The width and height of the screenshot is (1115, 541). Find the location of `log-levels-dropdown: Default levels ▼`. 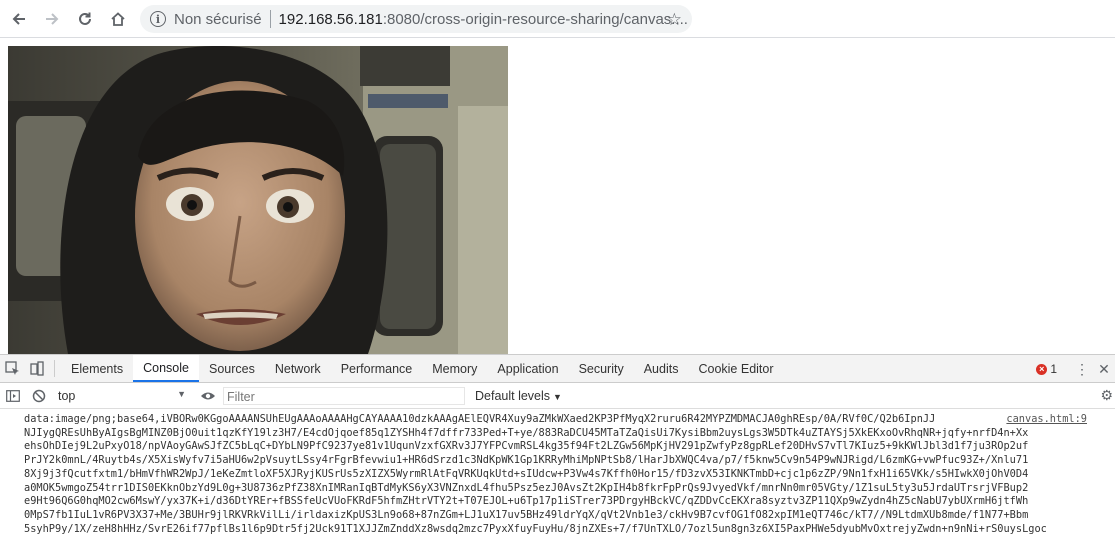

log-levels-dropdown: Default levels ▼ is located at coordinates (518, 396).